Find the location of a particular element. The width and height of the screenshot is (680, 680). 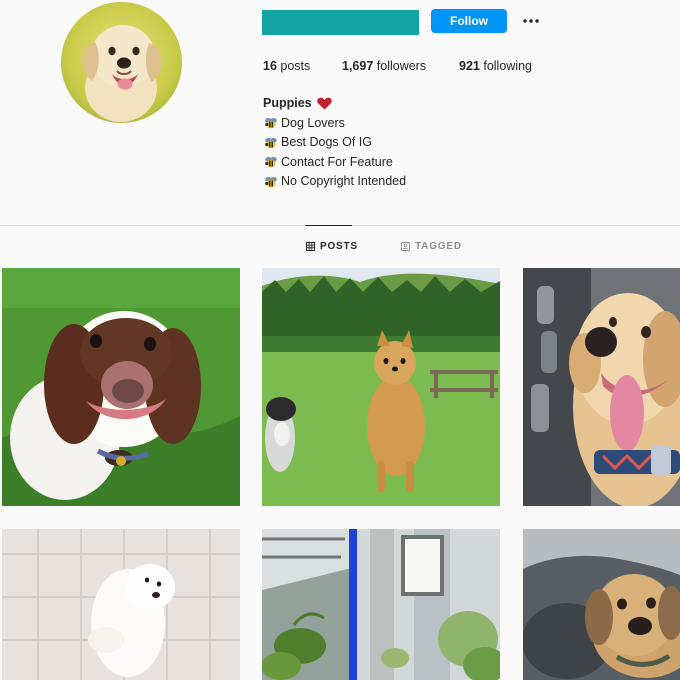

golden-retriever-smile-photo-icon is located at coordinates (601, 387).